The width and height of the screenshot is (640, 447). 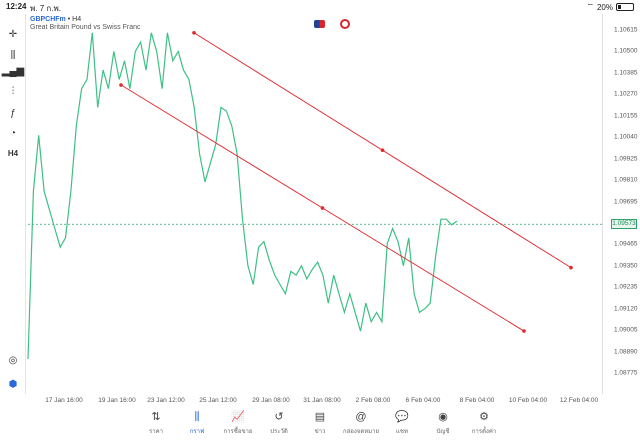 I want to click on nav-account: ◉ บัญชี, so click(x=443, y=426).